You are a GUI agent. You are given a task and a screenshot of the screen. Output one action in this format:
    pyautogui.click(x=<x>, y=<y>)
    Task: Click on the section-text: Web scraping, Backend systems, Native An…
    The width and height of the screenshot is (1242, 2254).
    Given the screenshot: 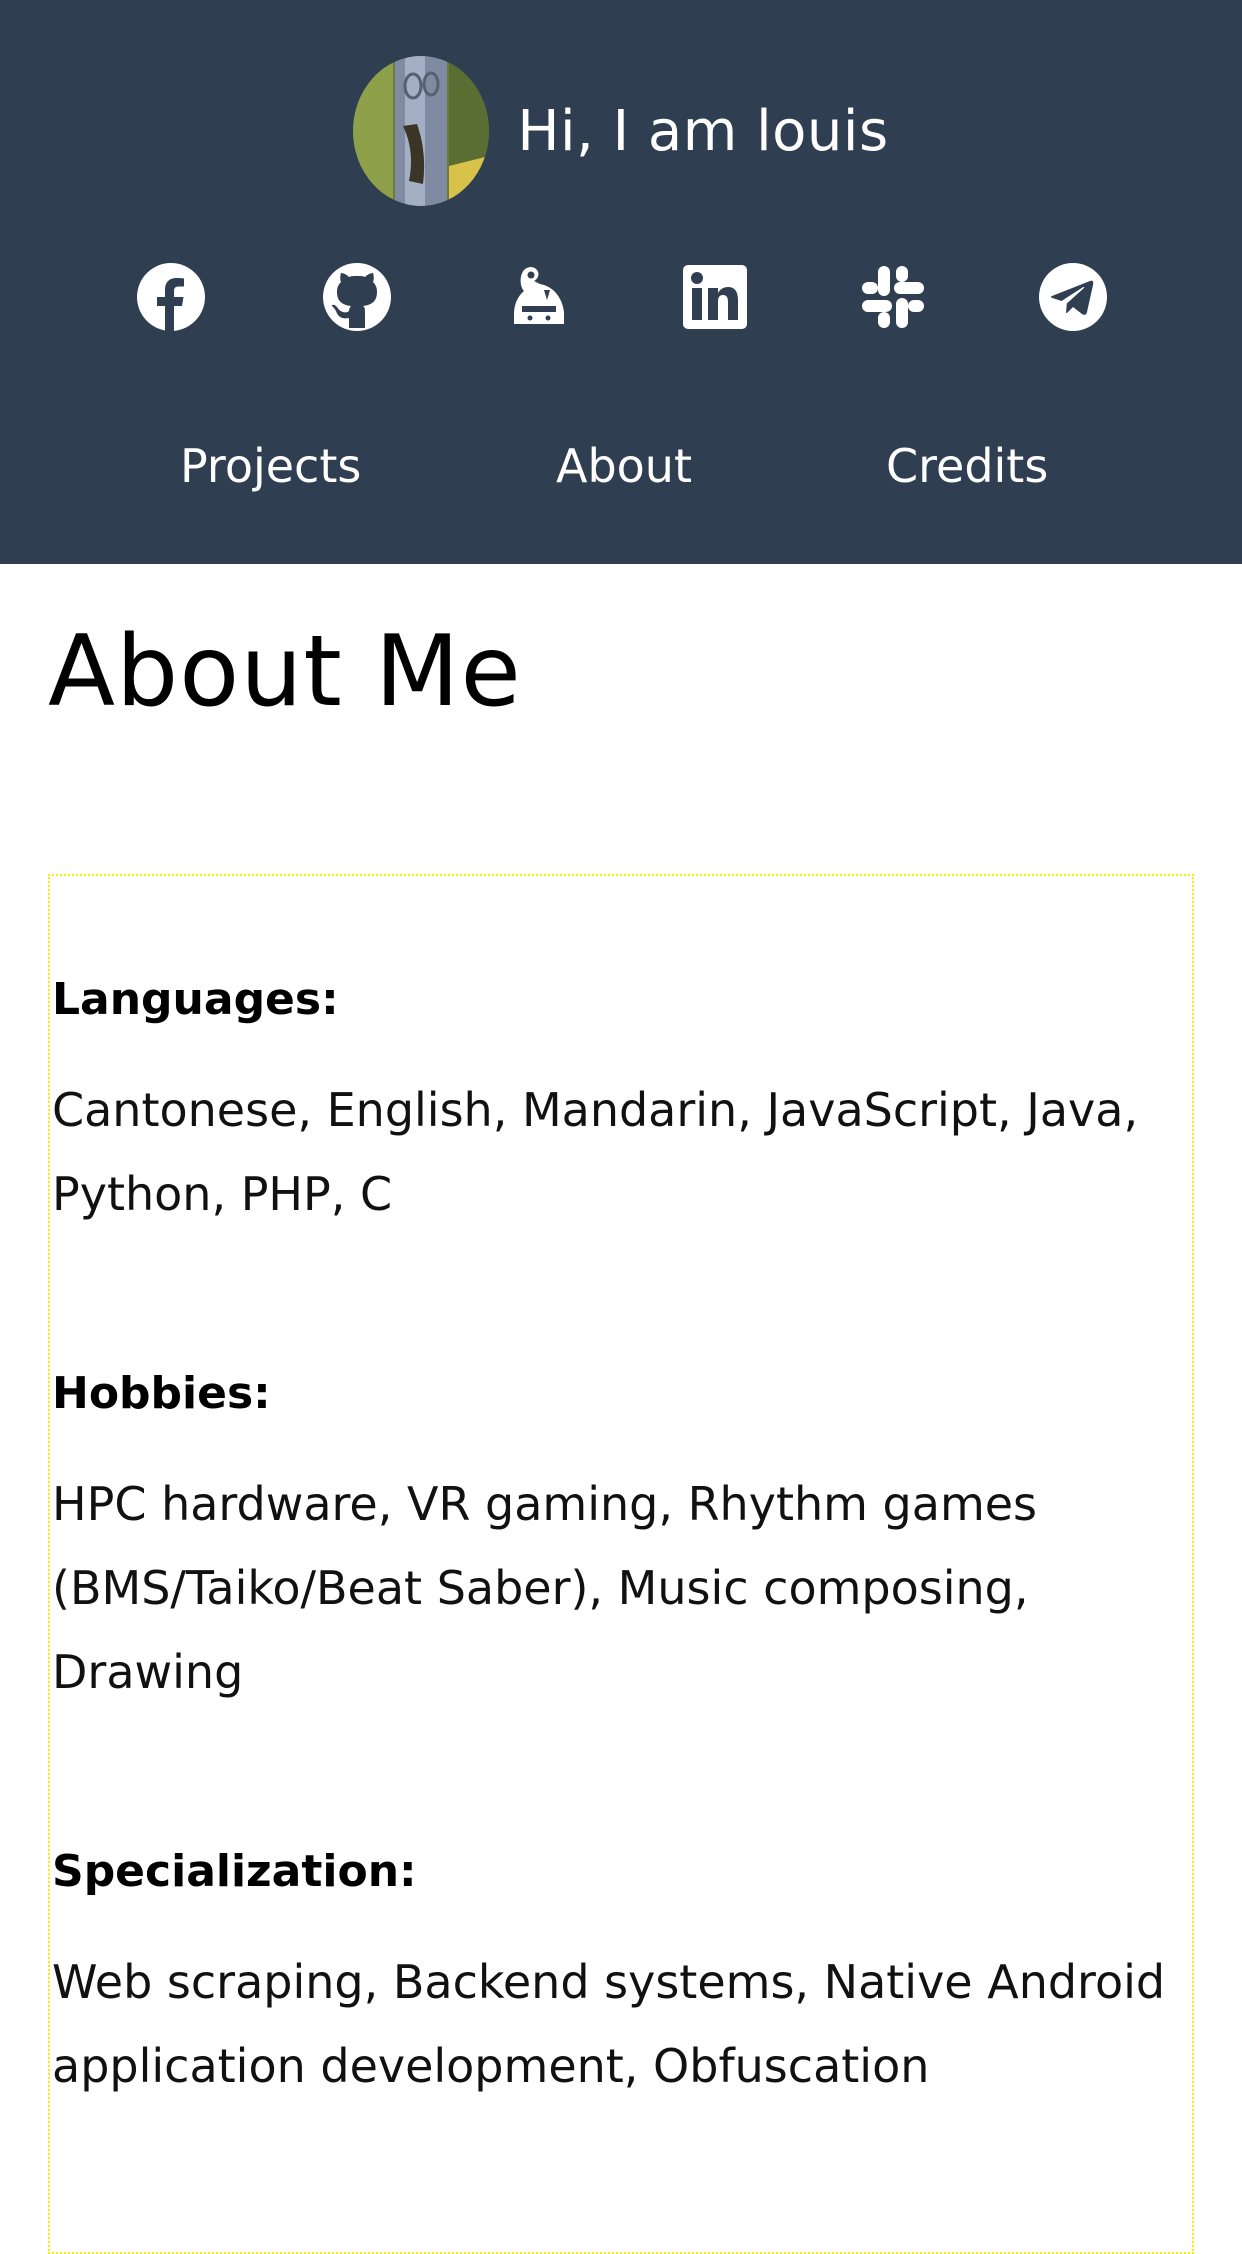 What is the action you would take?
    pyautogui.click(x=609, y=2024)
    